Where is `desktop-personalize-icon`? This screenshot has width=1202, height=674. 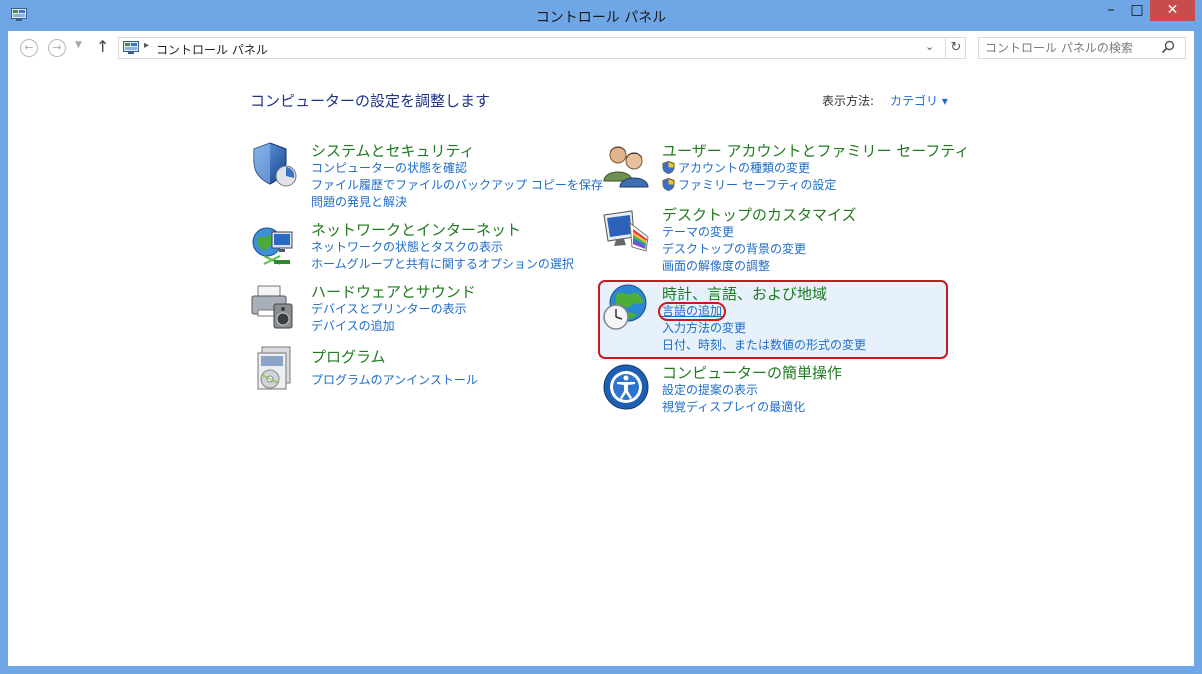 desktop-personalize-icon is located at coordinates (626, 231).